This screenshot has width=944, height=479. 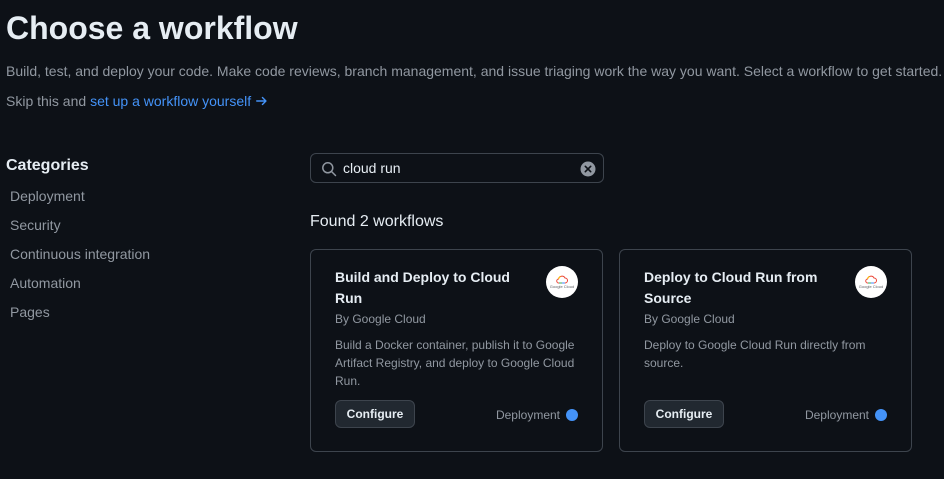 I want to click on search-icon, so click(x=329, y=169).